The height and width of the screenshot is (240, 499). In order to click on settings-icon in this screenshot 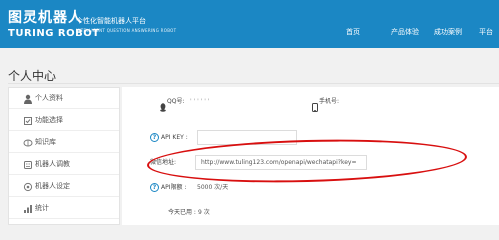, I will do `click(28, 187)`.